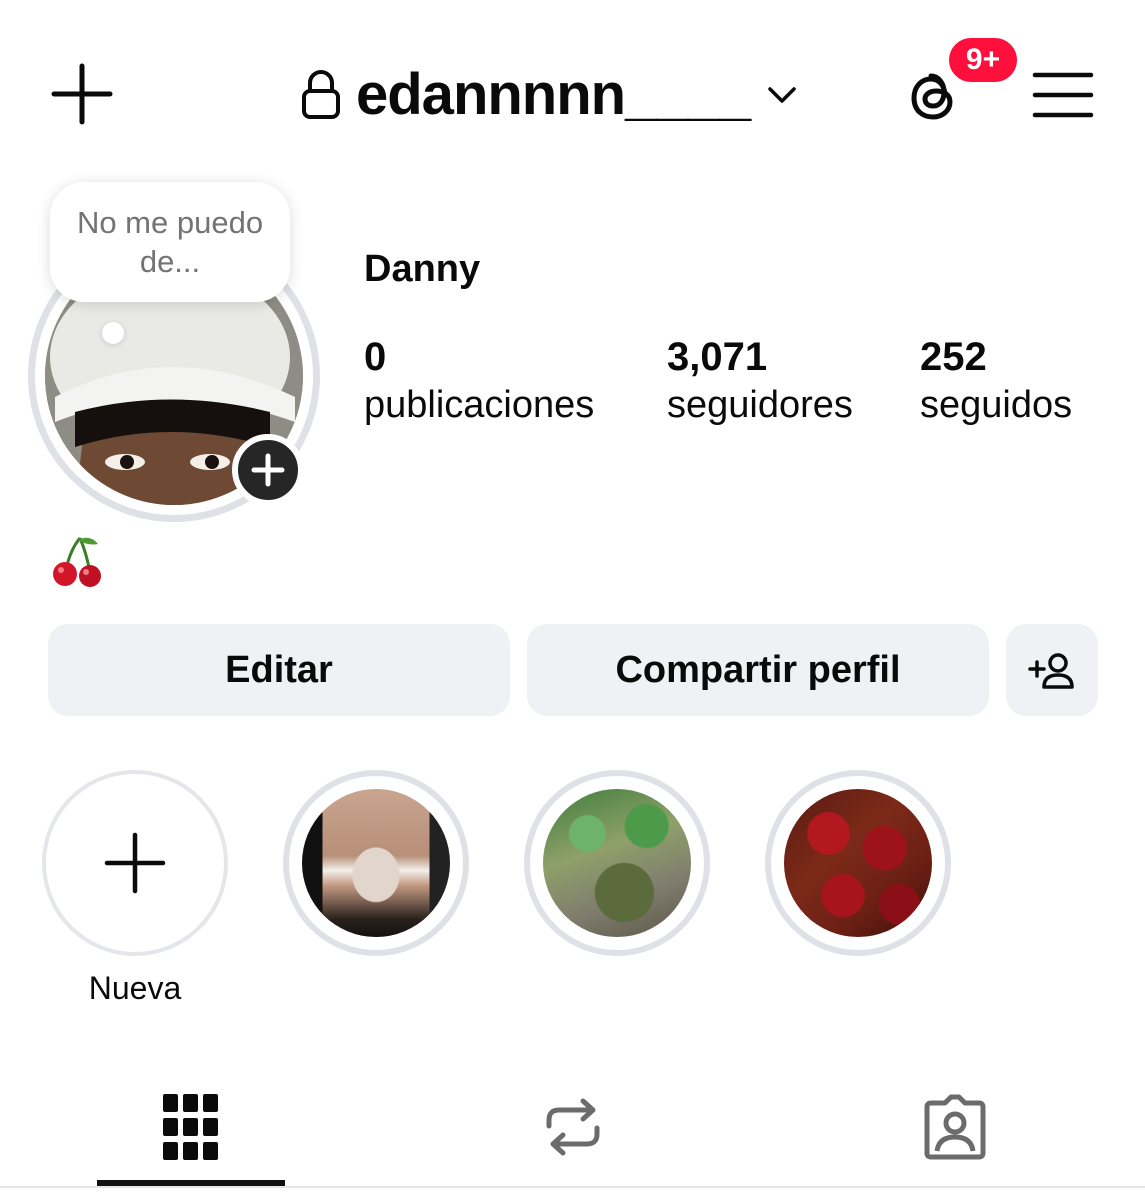 The width and height of the screenshot is (1145, 1200). What do you see at coordinates (996, 405) in the screenshot?
I see `stat-label: seguidos` at bounding box center [996, 405].